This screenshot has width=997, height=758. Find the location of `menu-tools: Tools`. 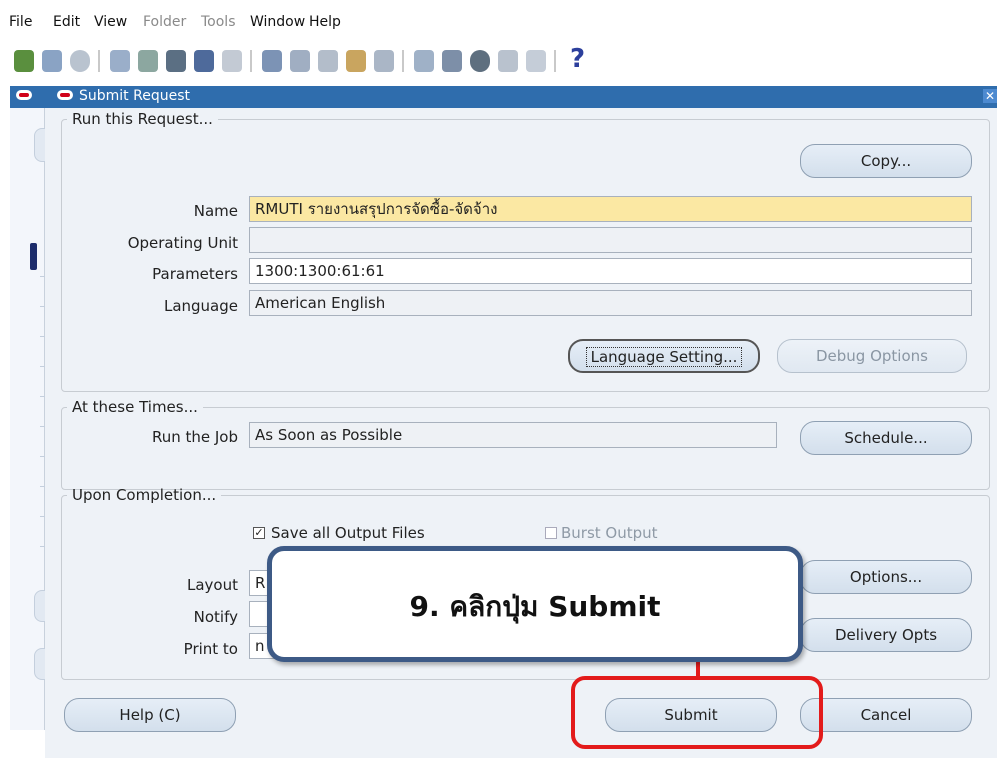

menu-tools: Tools is located at coordinates (218, 22).